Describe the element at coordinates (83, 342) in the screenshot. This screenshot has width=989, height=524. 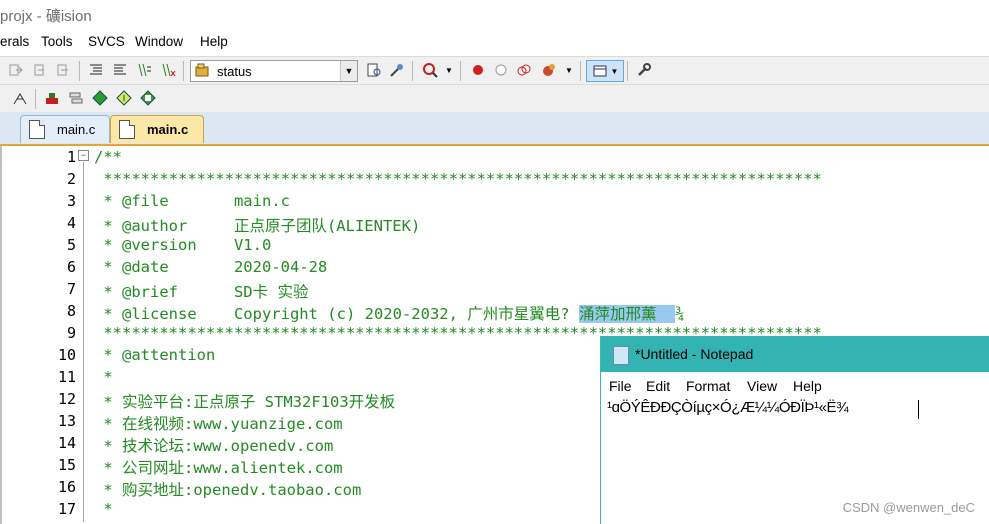
I see `fold-line` at that location.